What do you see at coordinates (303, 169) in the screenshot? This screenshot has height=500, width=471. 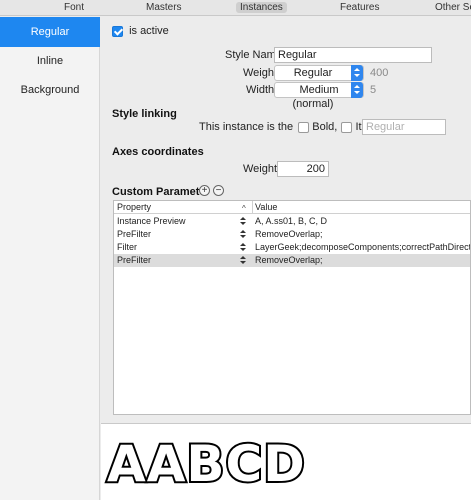 I see `axes-weight-input: 200` at bounding box center [303, 169].